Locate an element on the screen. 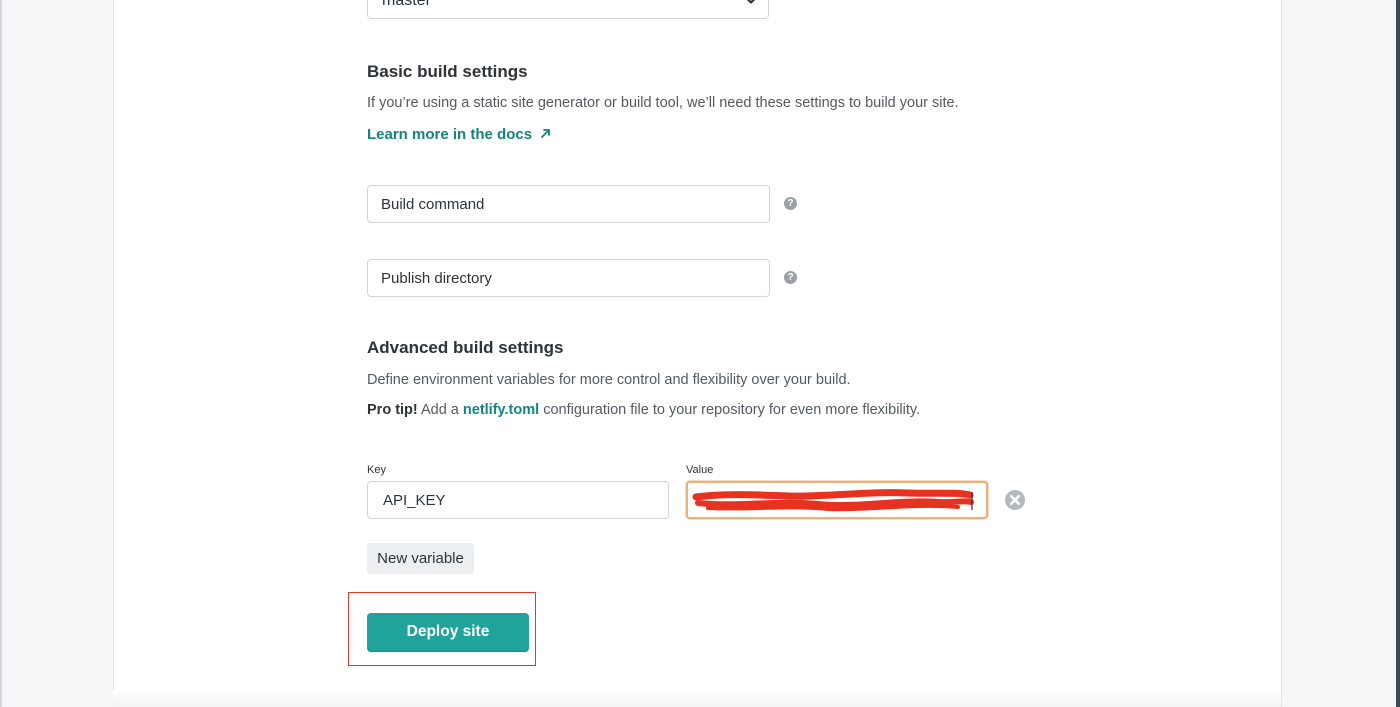  learn-more-docs-label: Learn more in the docs is located at coordinates (450, 134).